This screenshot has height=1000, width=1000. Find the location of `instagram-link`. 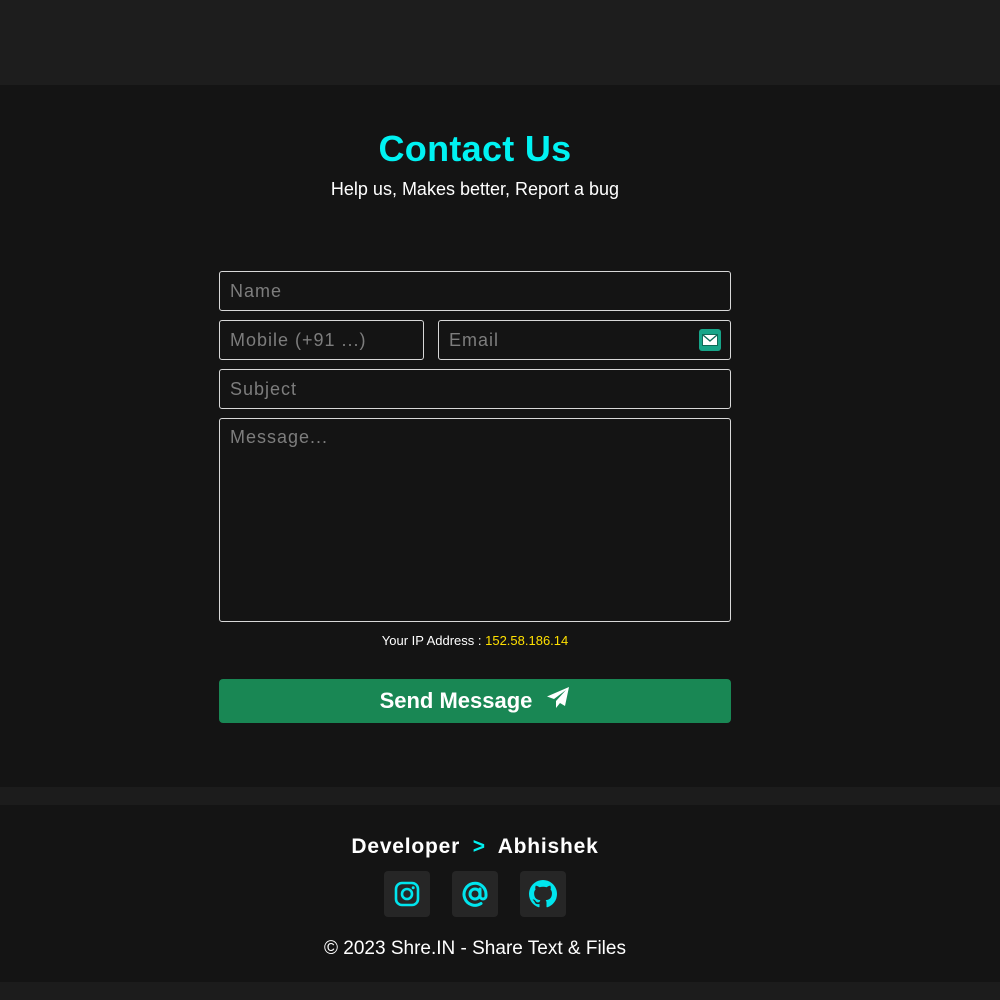

instagram-link is located at coordinates (407, 894).